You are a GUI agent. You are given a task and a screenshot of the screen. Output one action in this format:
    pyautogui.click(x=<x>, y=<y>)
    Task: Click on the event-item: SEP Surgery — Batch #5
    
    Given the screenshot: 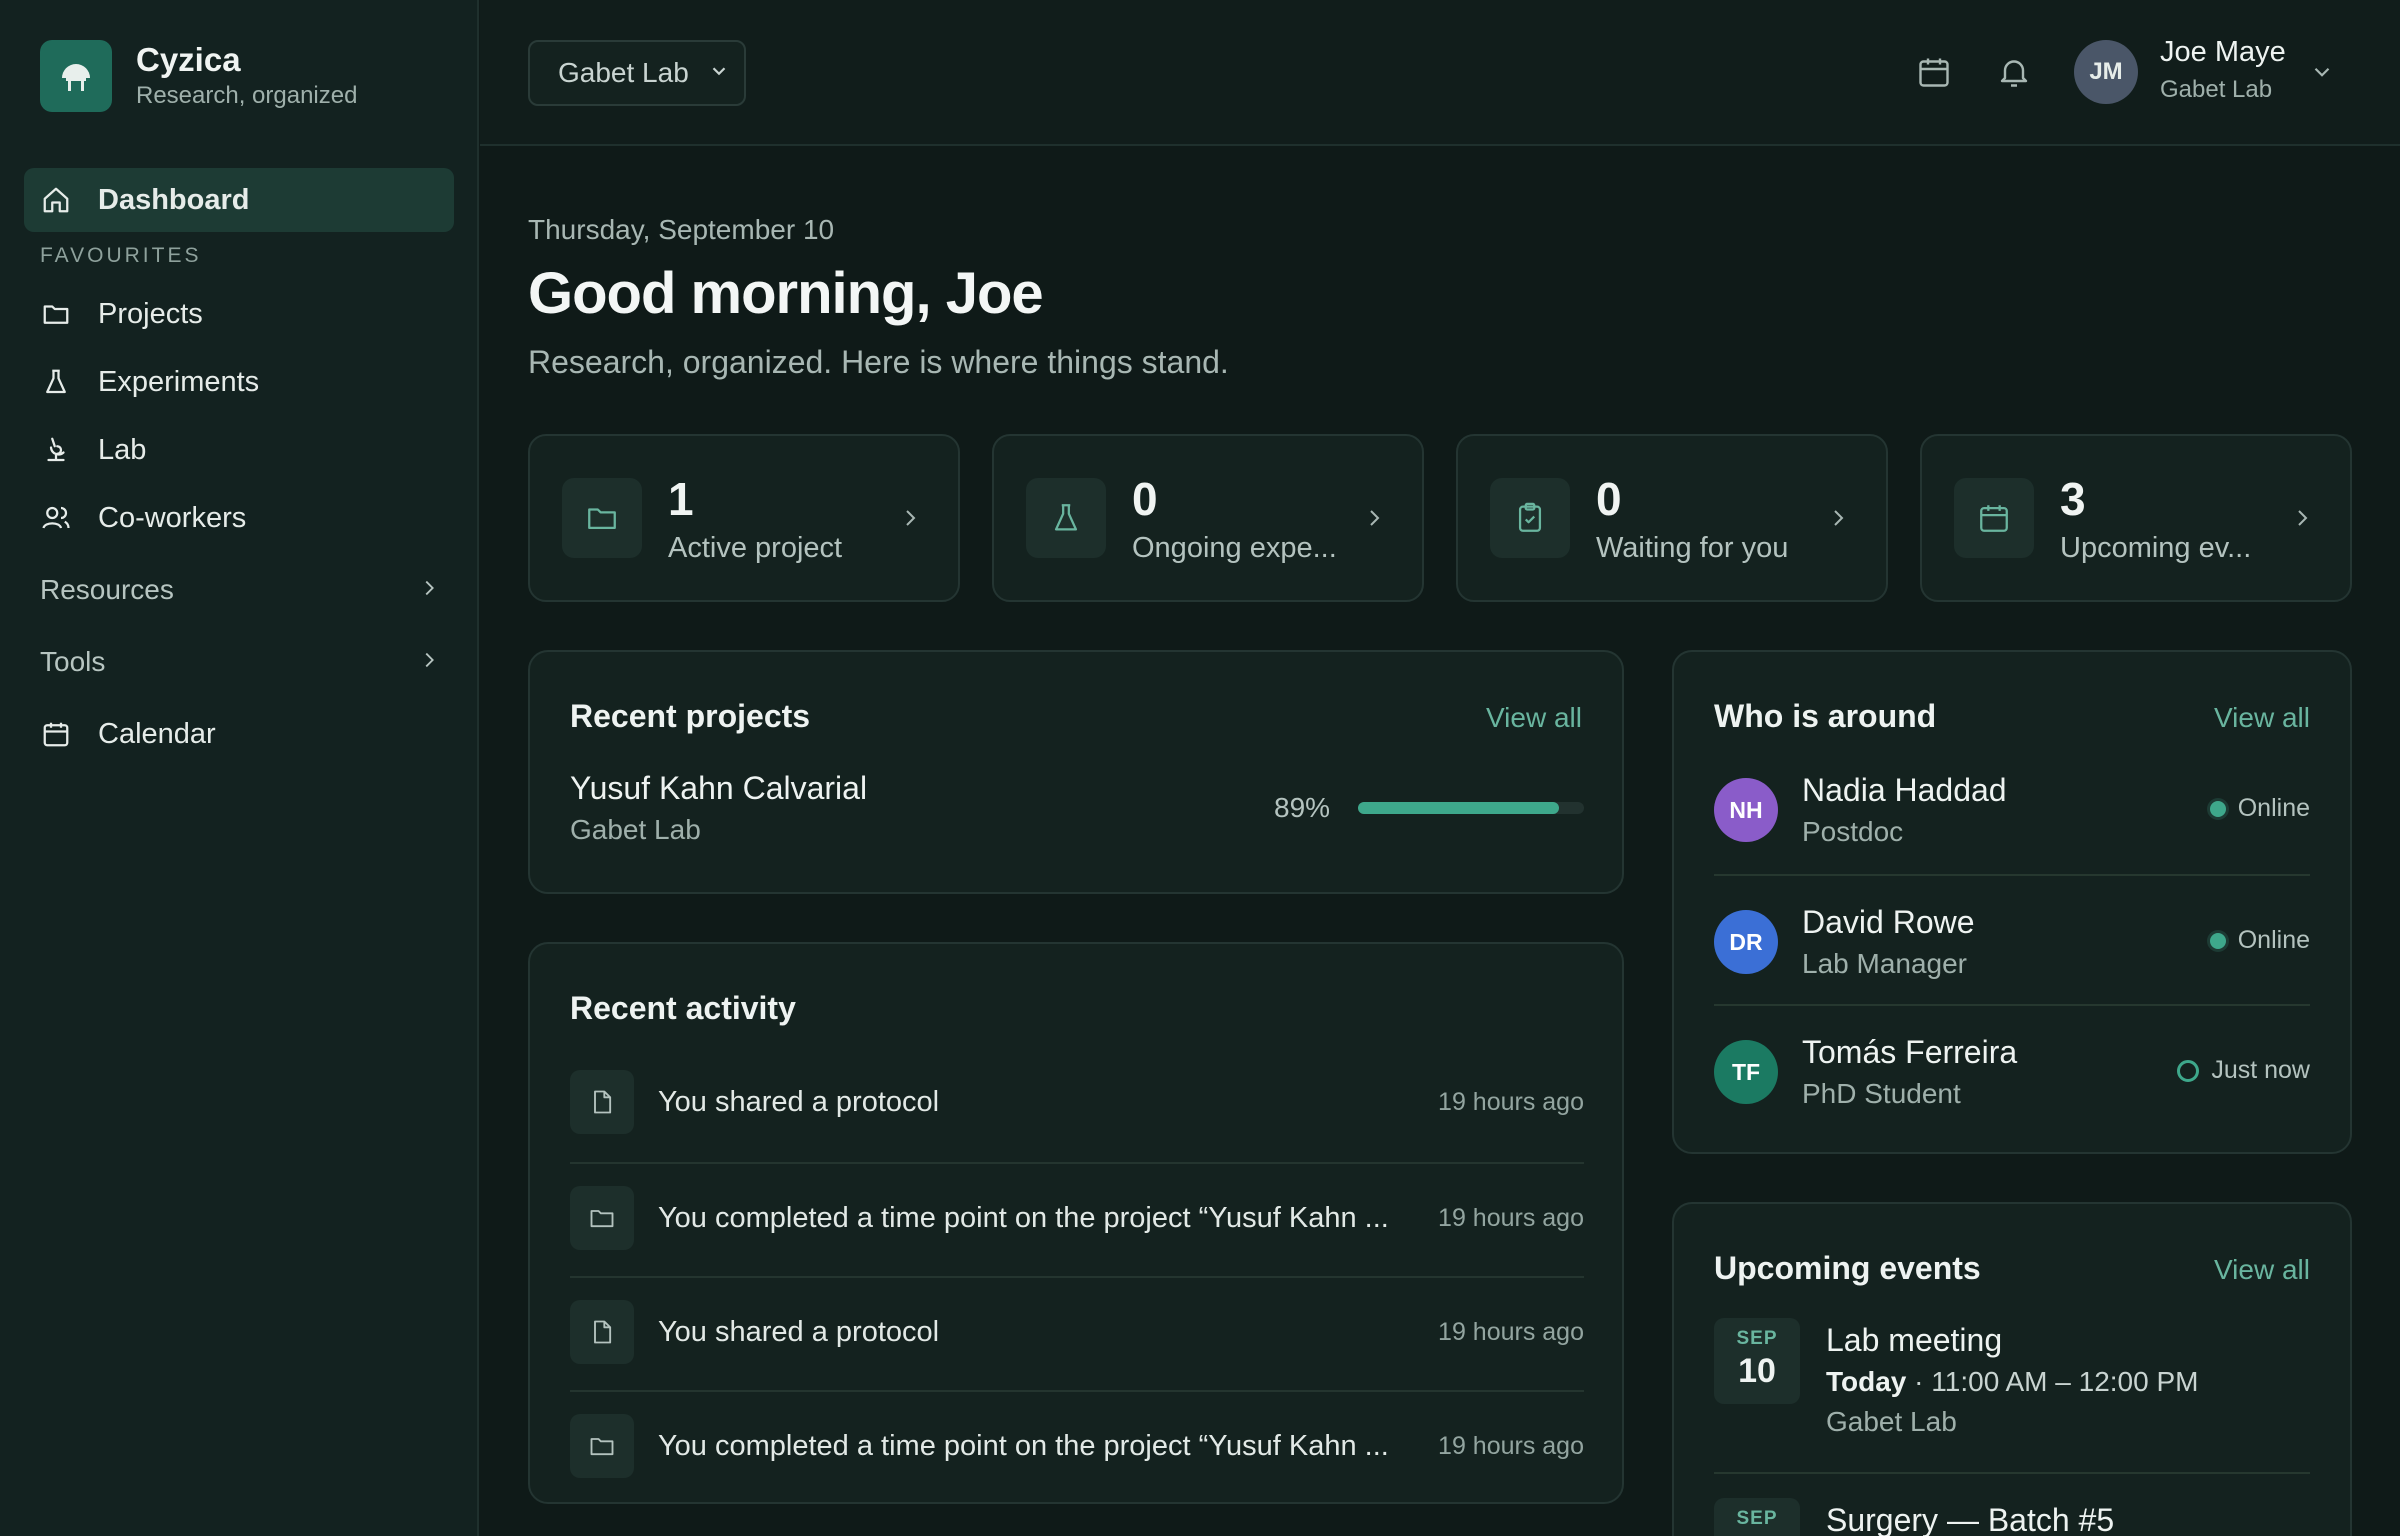 What is the action you would take?
    pyautogui.click(x=2012, y=1504)
    